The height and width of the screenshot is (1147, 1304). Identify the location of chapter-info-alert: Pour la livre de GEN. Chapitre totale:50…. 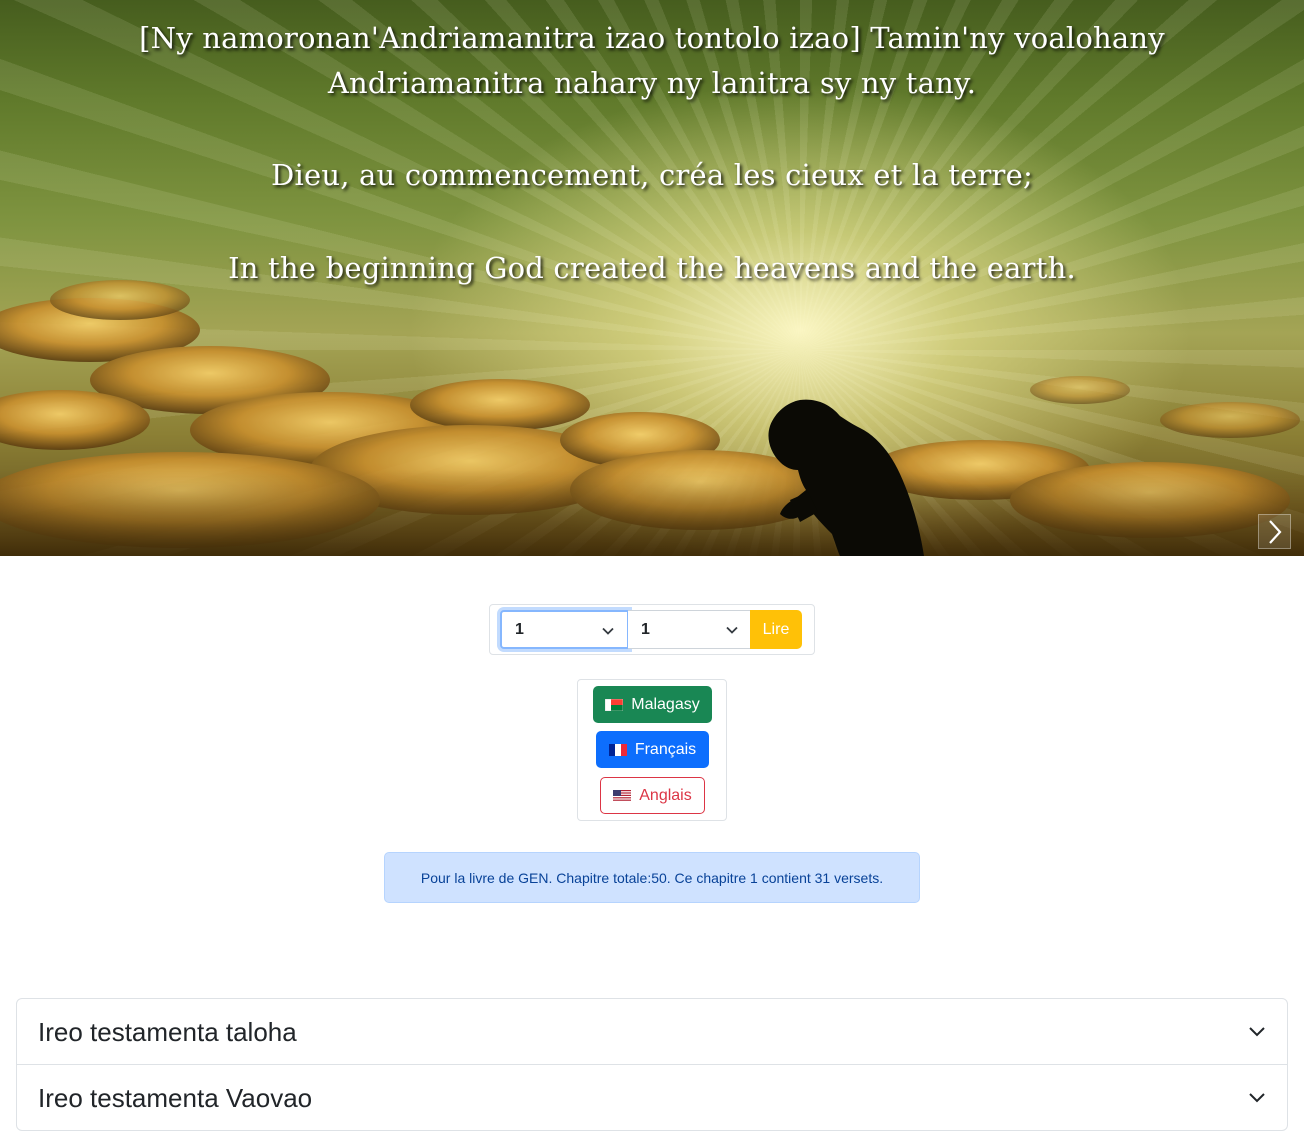
(652, 877).